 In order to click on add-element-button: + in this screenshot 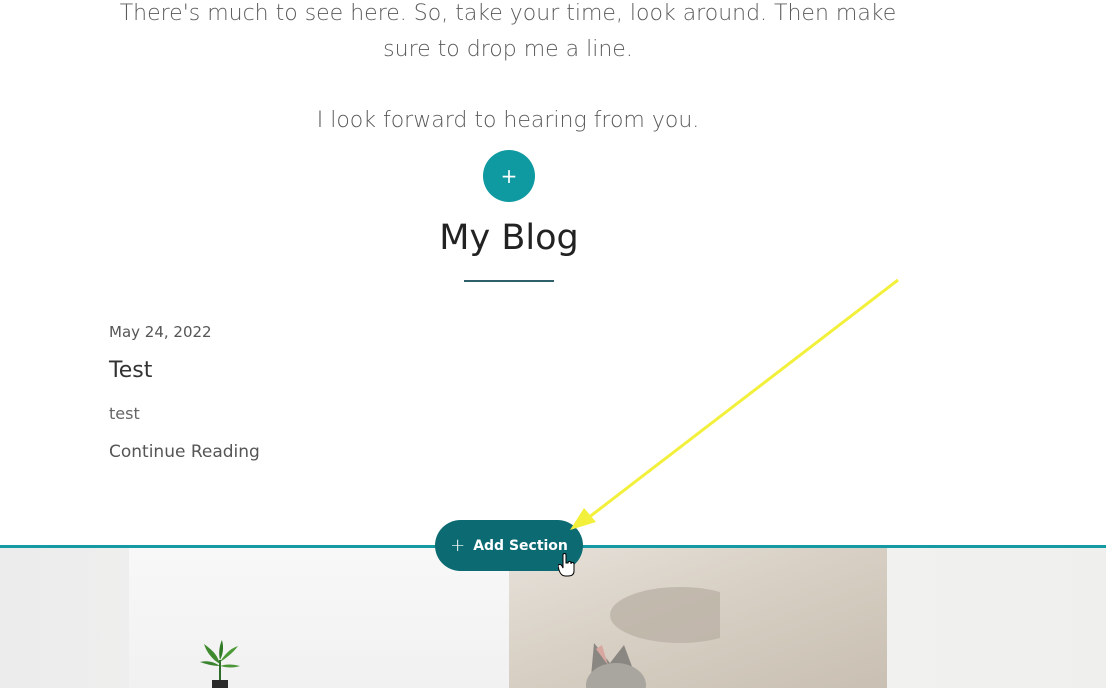, I will do `click(509, 176)`.